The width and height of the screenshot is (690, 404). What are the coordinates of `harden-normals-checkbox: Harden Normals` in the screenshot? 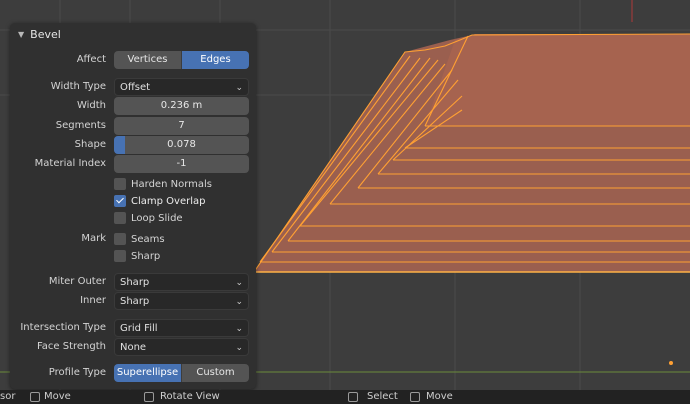 It's located at (163, 184).